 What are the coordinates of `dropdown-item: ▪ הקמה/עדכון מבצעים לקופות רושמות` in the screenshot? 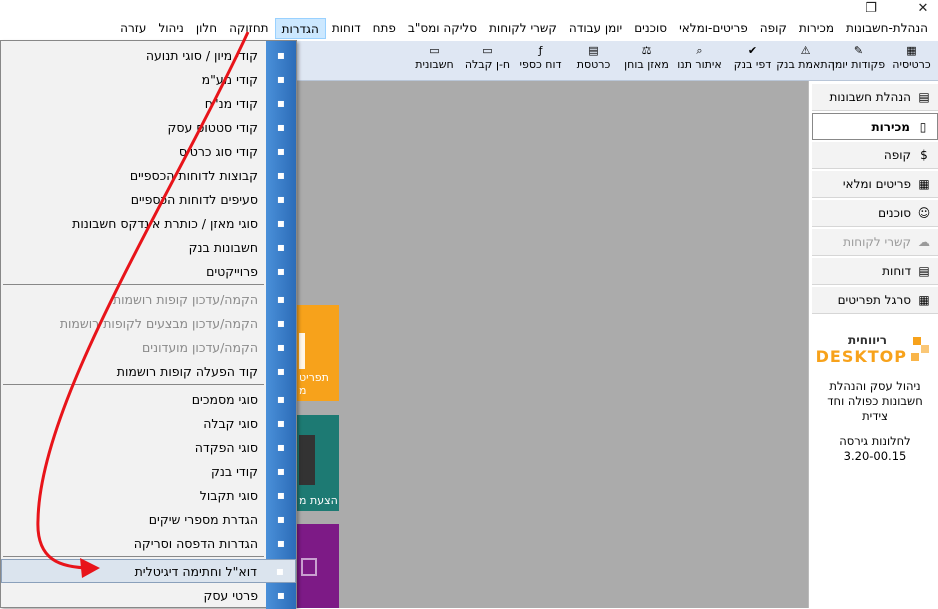 It's located at (148, 323).